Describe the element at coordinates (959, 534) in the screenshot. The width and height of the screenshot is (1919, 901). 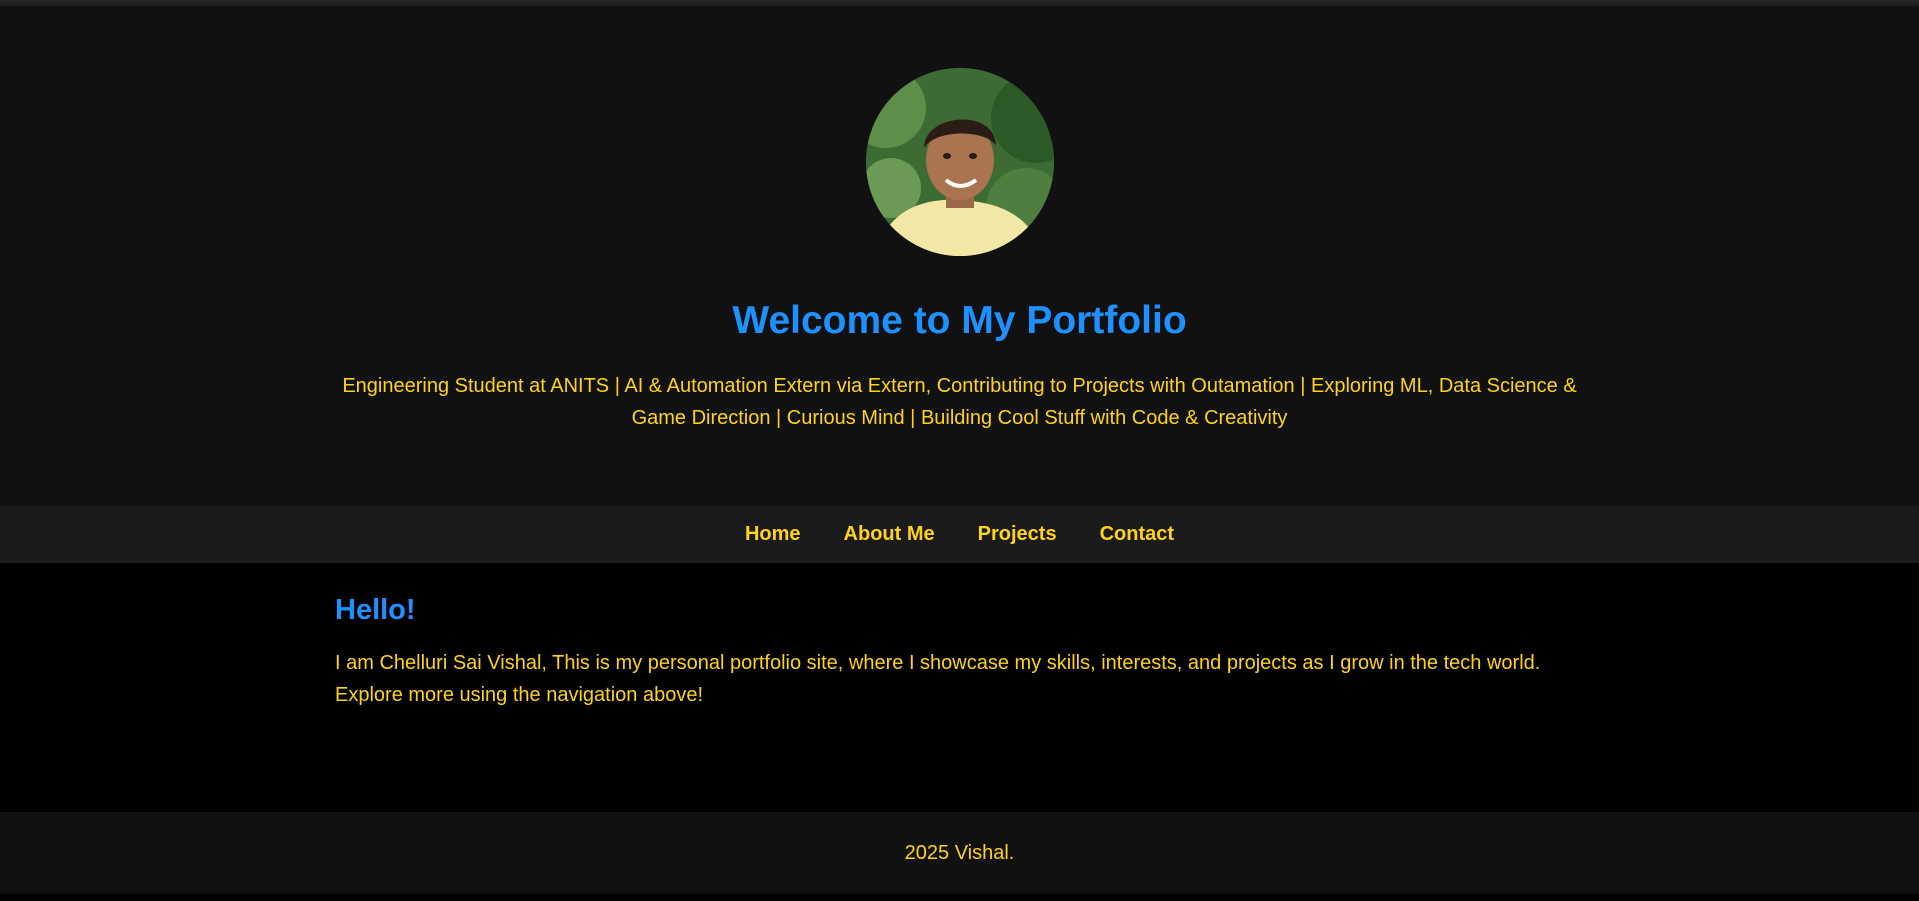
I see `main-nav: Home About Me Projects Contact` at that location.